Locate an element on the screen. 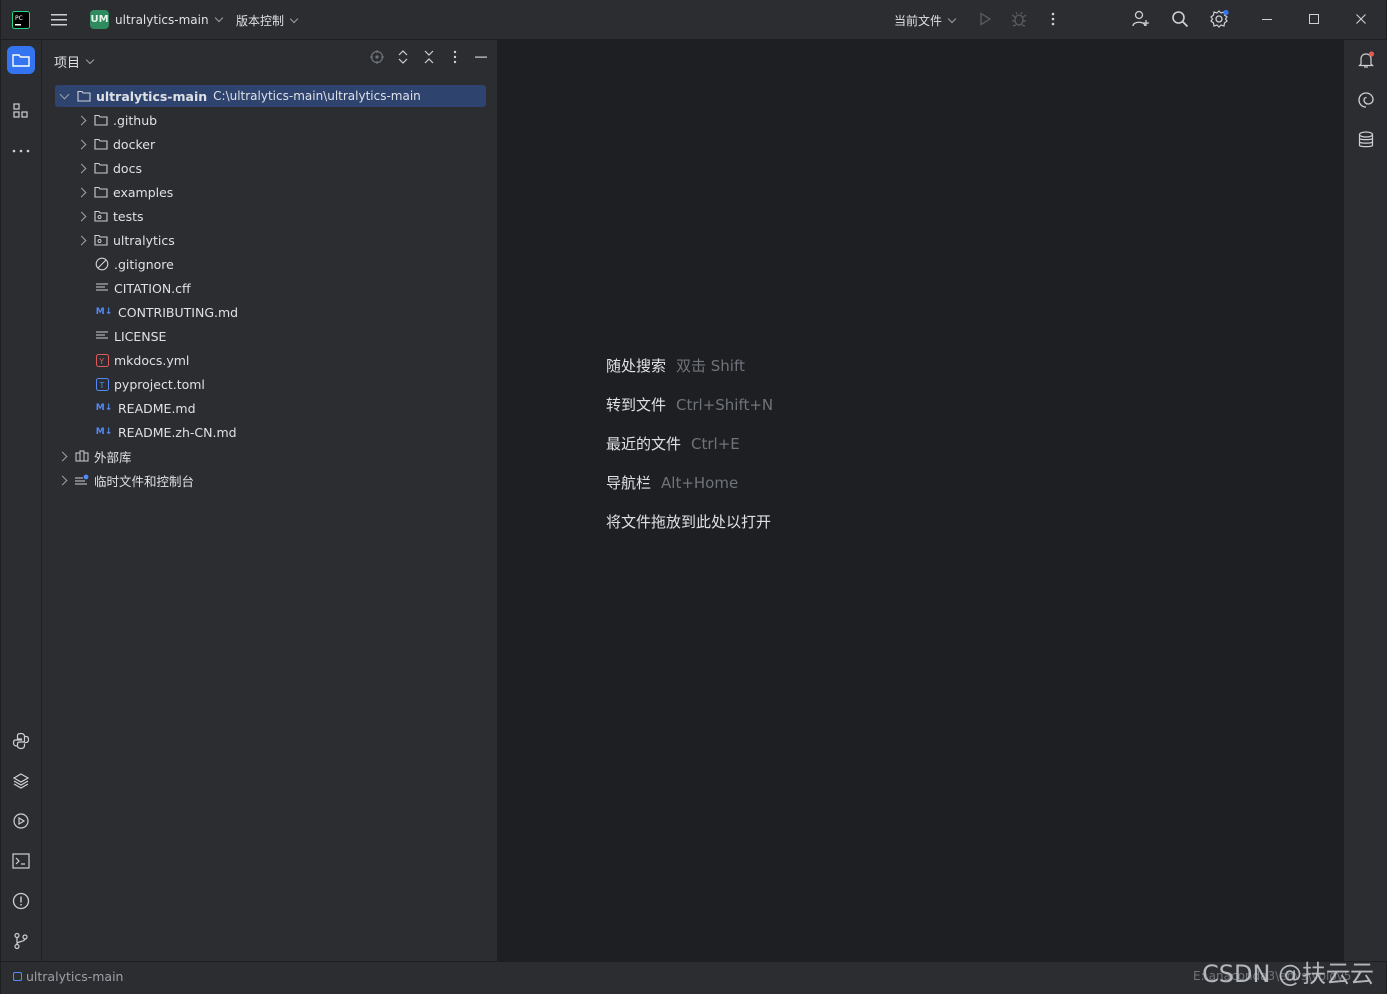 The width and height of the screenshot is (1387, 994). collapse-all-icon is located at coordinates (429, 57).